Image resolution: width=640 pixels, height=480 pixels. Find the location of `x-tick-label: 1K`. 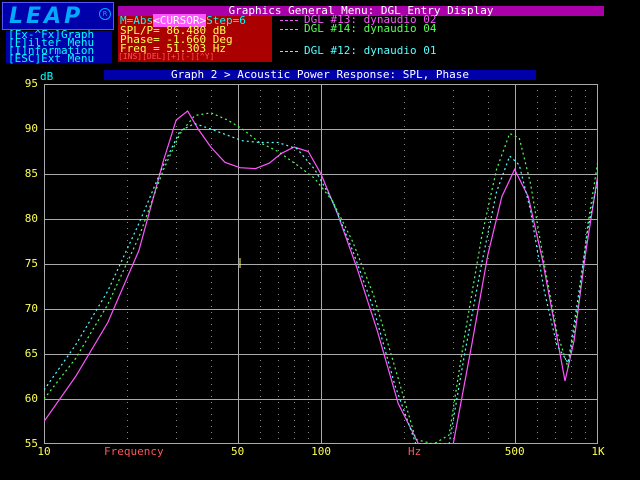

x-tick-label: 1K is located at coordinates (598, 451).